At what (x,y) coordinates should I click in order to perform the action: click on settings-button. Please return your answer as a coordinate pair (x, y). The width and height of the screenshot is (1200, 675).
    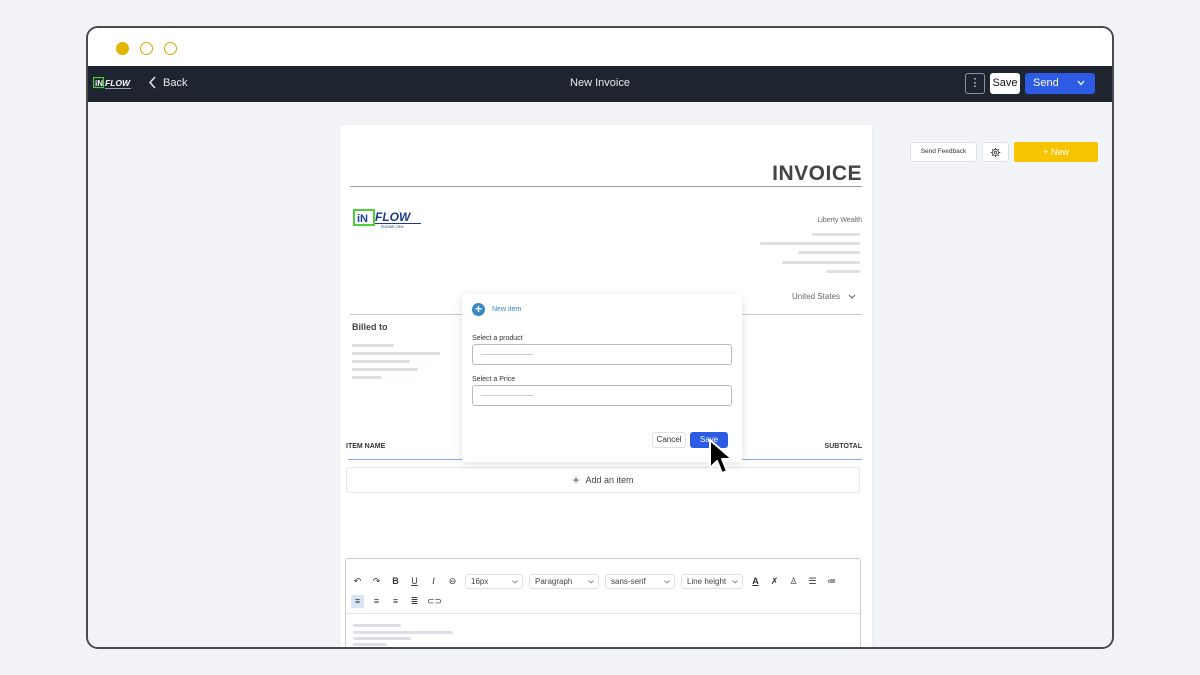
    Looking at the image, I should click on (995, 152).